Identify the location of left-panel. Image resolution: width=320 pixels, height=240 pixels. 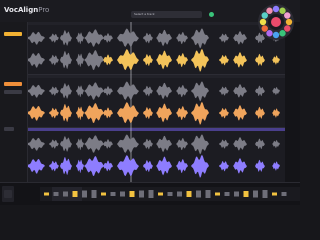
(14, 102).